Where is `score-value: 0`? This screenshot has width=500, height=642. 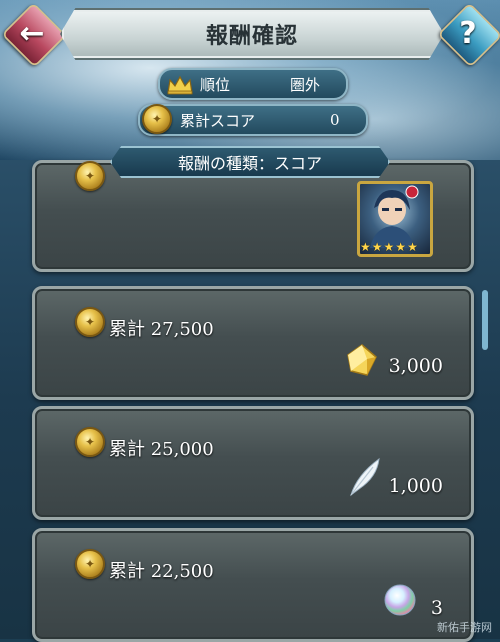 score-value: 0 is located at coordinates (335, 120).